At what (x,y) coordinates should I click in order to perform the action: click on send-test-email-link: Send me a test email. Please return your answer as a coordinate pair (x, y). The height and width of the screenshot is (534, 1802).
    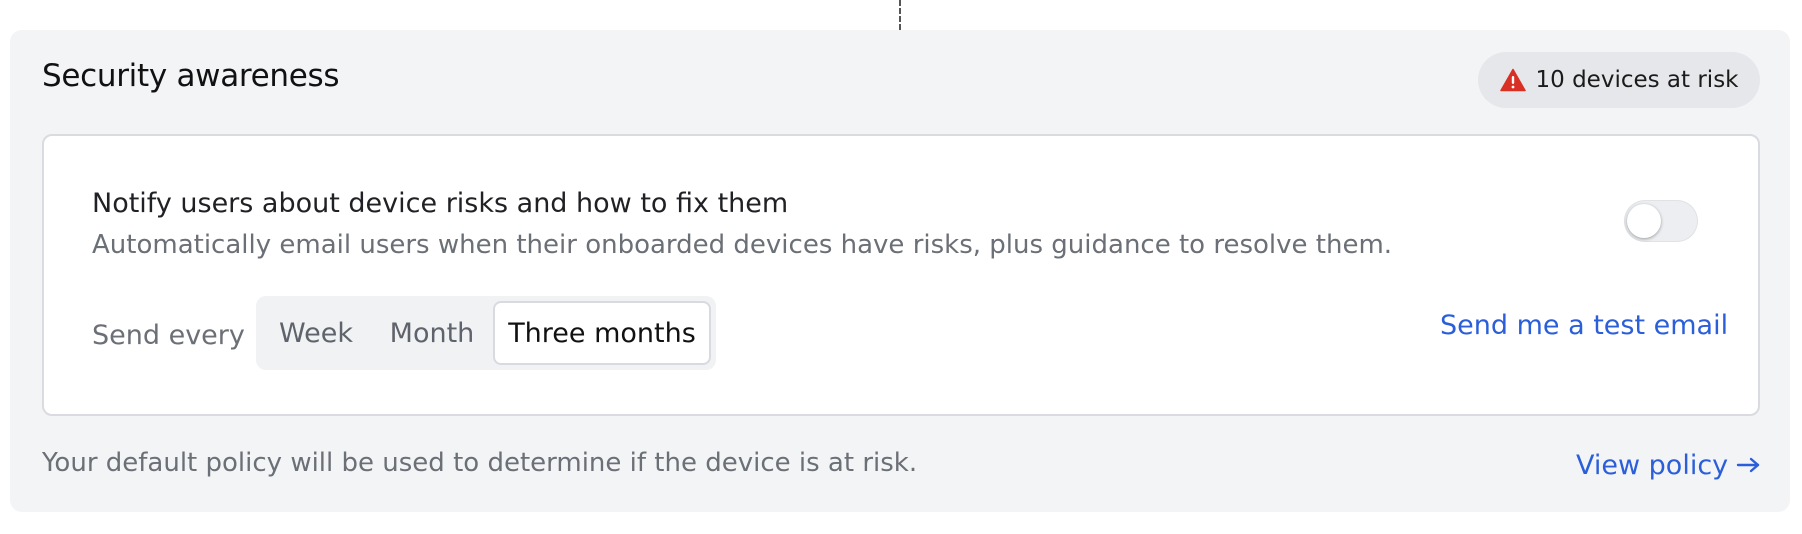
    Looking at the image, I should click on (1584, 325).